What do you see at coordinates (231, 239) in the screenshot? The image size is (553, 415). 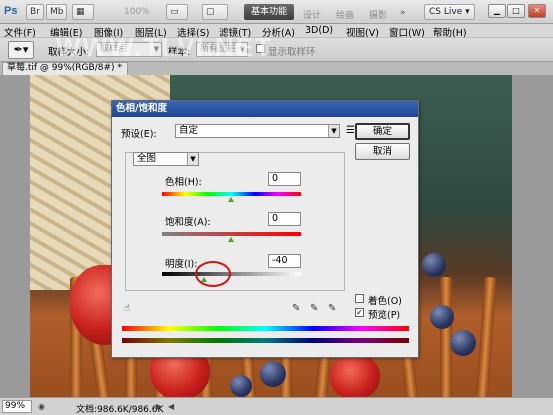 I see `saturation-slider-thumb` at bounding box center [231, 239].